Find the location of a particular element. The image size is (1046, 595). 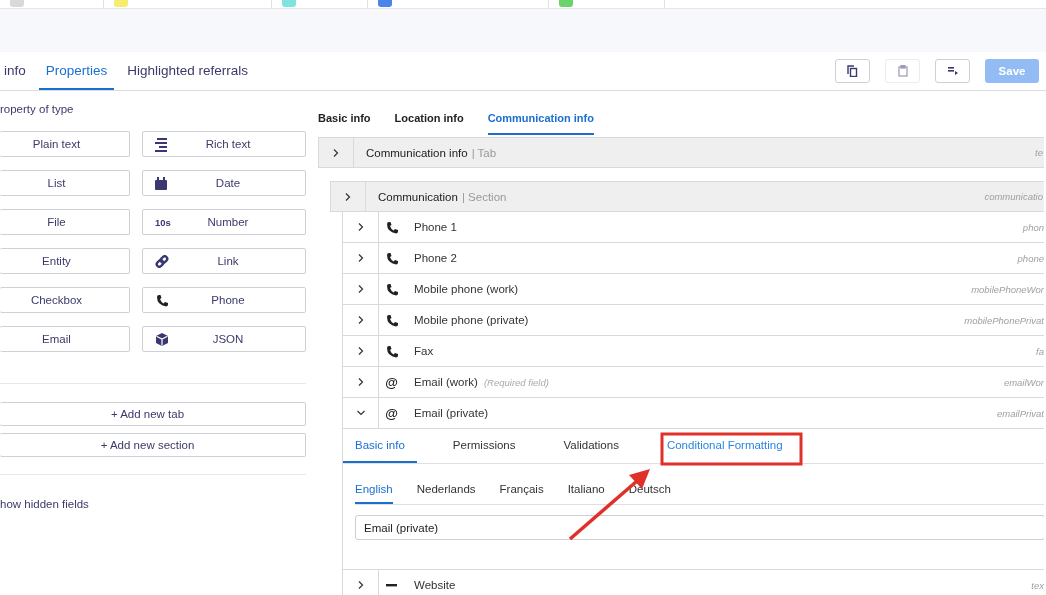

field-key: mobilePhoneWor is located at coordinates (1007, 289).